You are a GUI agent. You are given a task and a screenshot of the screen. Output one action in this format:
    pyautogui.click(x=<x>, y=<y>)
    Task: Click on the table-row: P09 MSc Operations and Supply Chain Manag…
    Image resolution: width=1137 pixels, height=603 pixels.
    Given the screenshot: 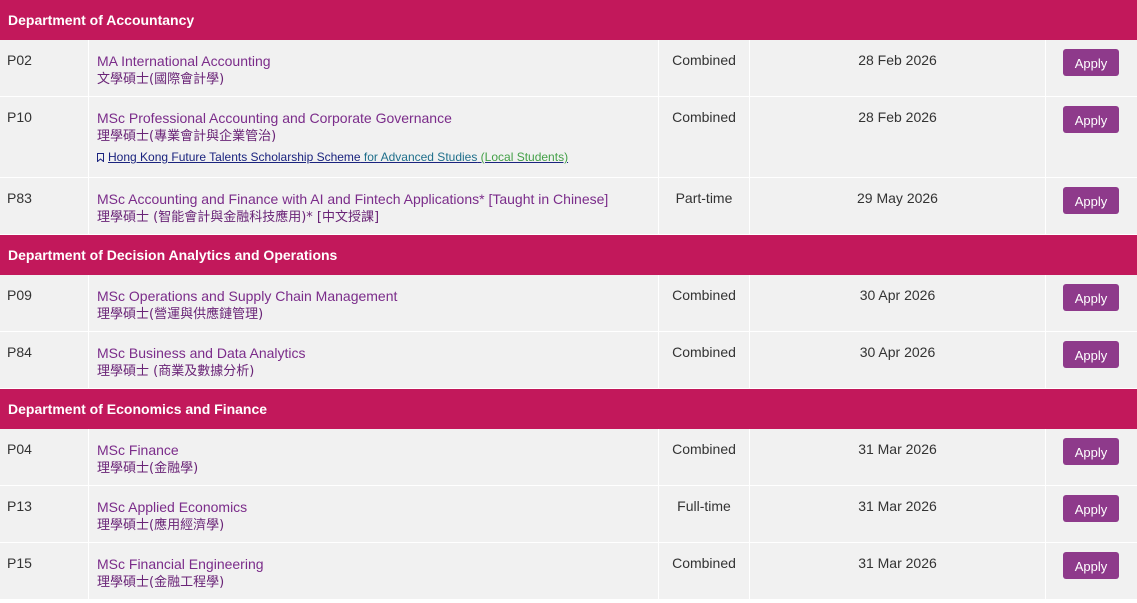 What is the action you would take?
    pyautogui.click(x=568, y=303)
    